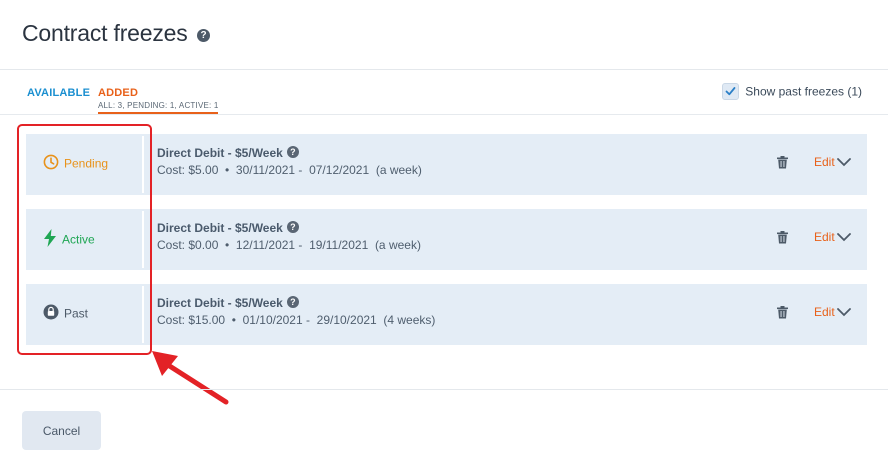  What do you see at coordinates (444, 35) in the screenshot?
I see `page-header: Contract freezes ?` at bounding box center [444, 35].